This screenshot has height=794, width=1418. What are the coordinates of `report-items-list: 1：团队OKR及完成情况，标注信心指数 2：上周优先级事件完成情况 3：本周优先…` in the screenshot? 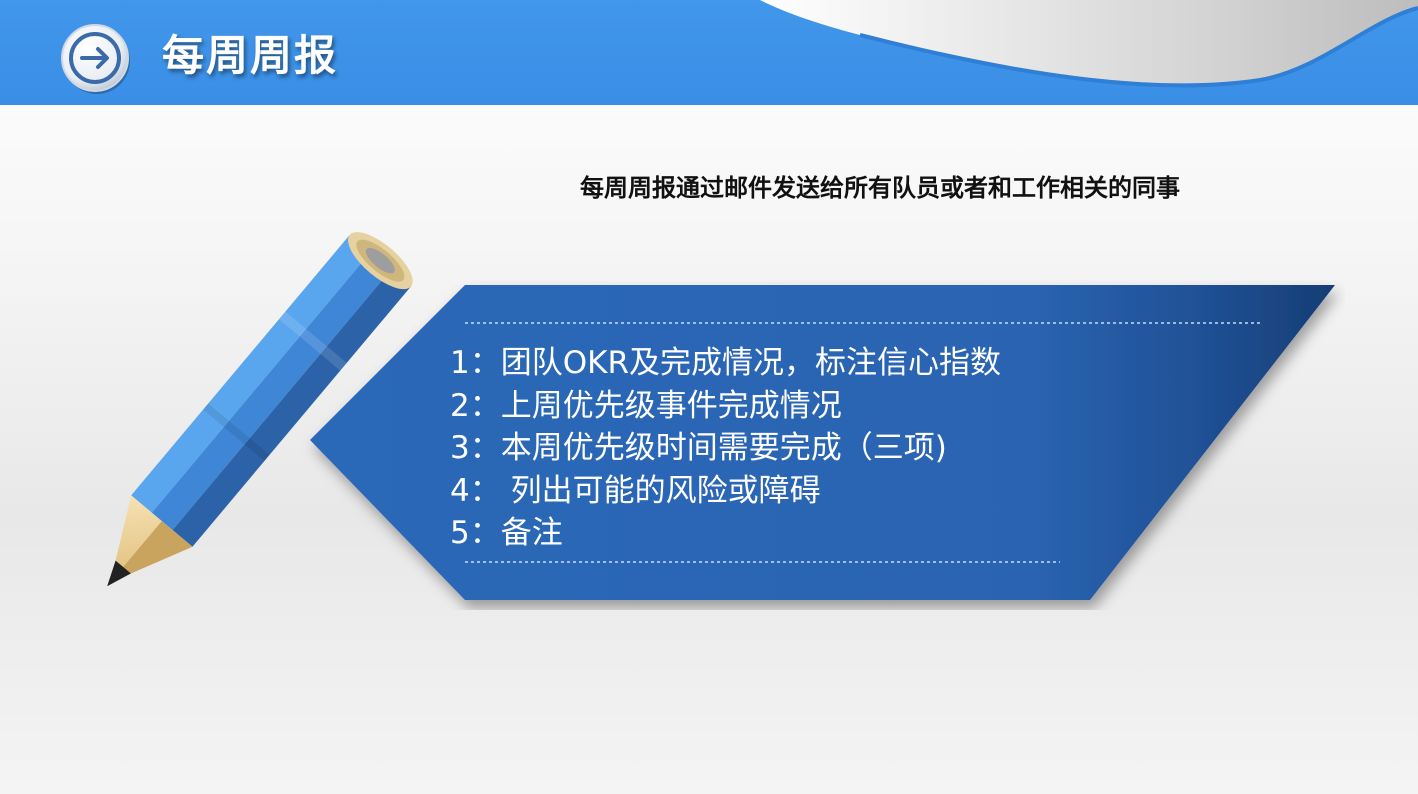 It's located at (810, 448).